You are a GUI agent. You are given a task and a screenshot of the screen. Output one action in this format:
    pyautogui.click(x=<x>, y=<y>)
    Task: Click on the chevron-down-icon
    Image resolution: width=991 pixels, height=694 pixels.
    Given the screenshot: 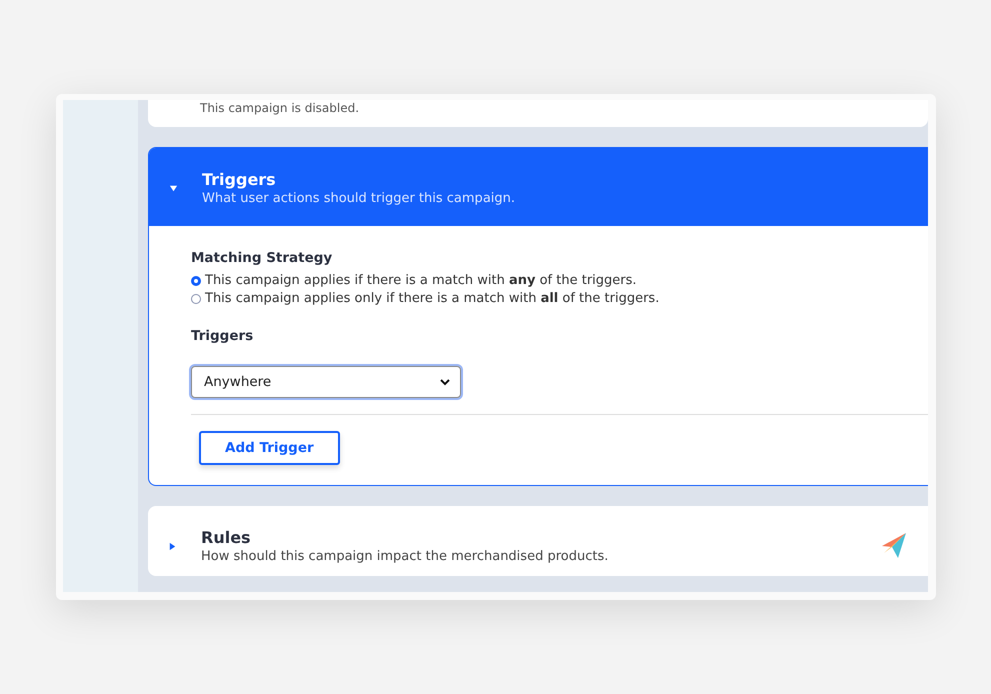 What is the action you would take?
    pyautogui.click(x=445, y=382)
    